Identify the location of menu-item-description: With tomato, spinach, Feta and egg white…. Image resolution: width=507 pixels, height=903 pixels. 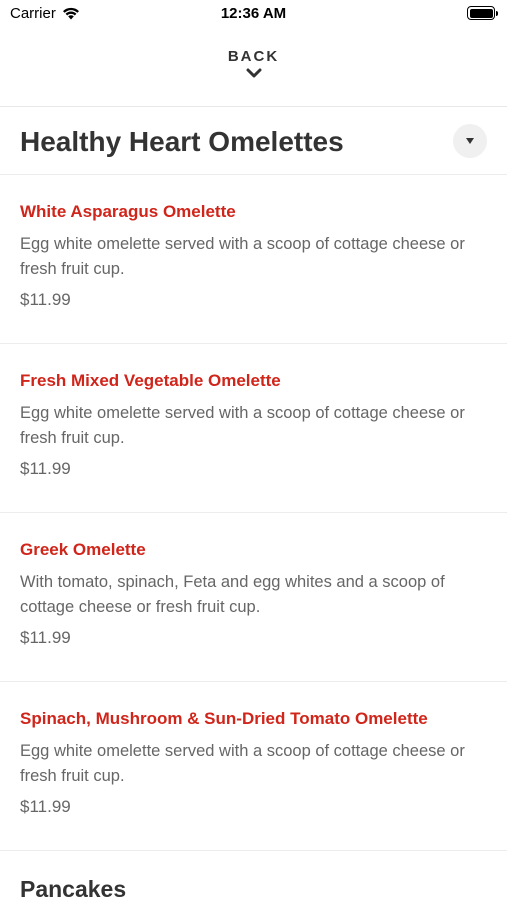
(232, 594).